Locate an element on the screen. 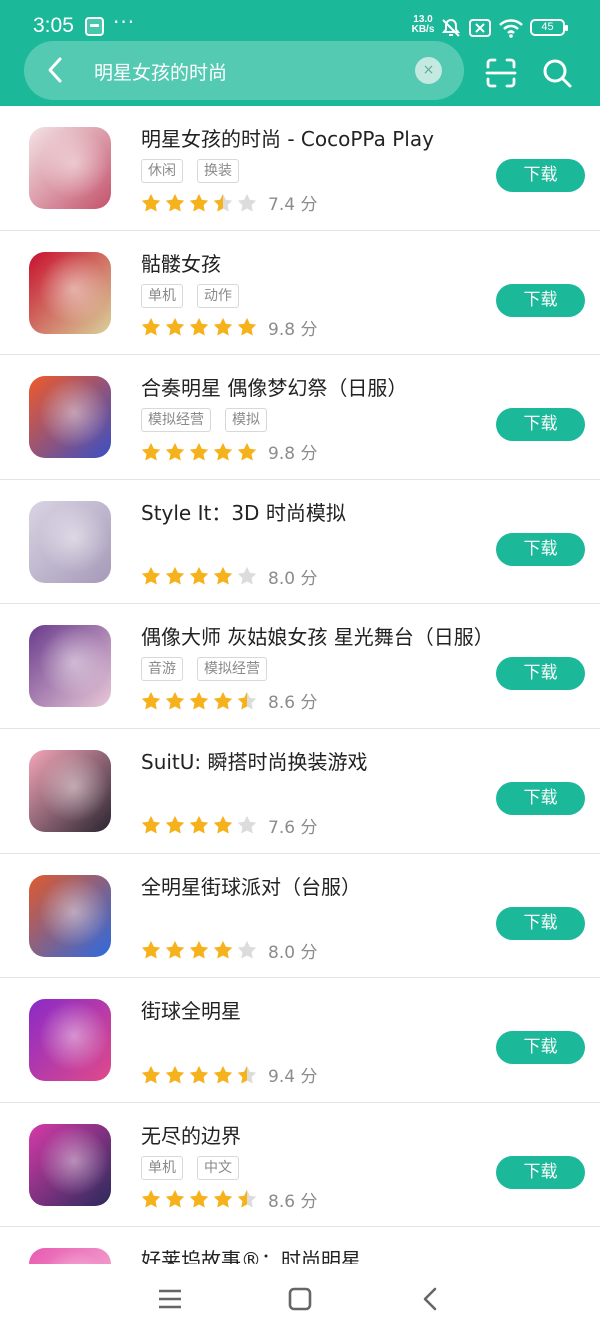 This screenshot has height=1334, width=600. app-name: SuitU: 瞬搭时尚换装游戏 is located at coordinates (254, 760).